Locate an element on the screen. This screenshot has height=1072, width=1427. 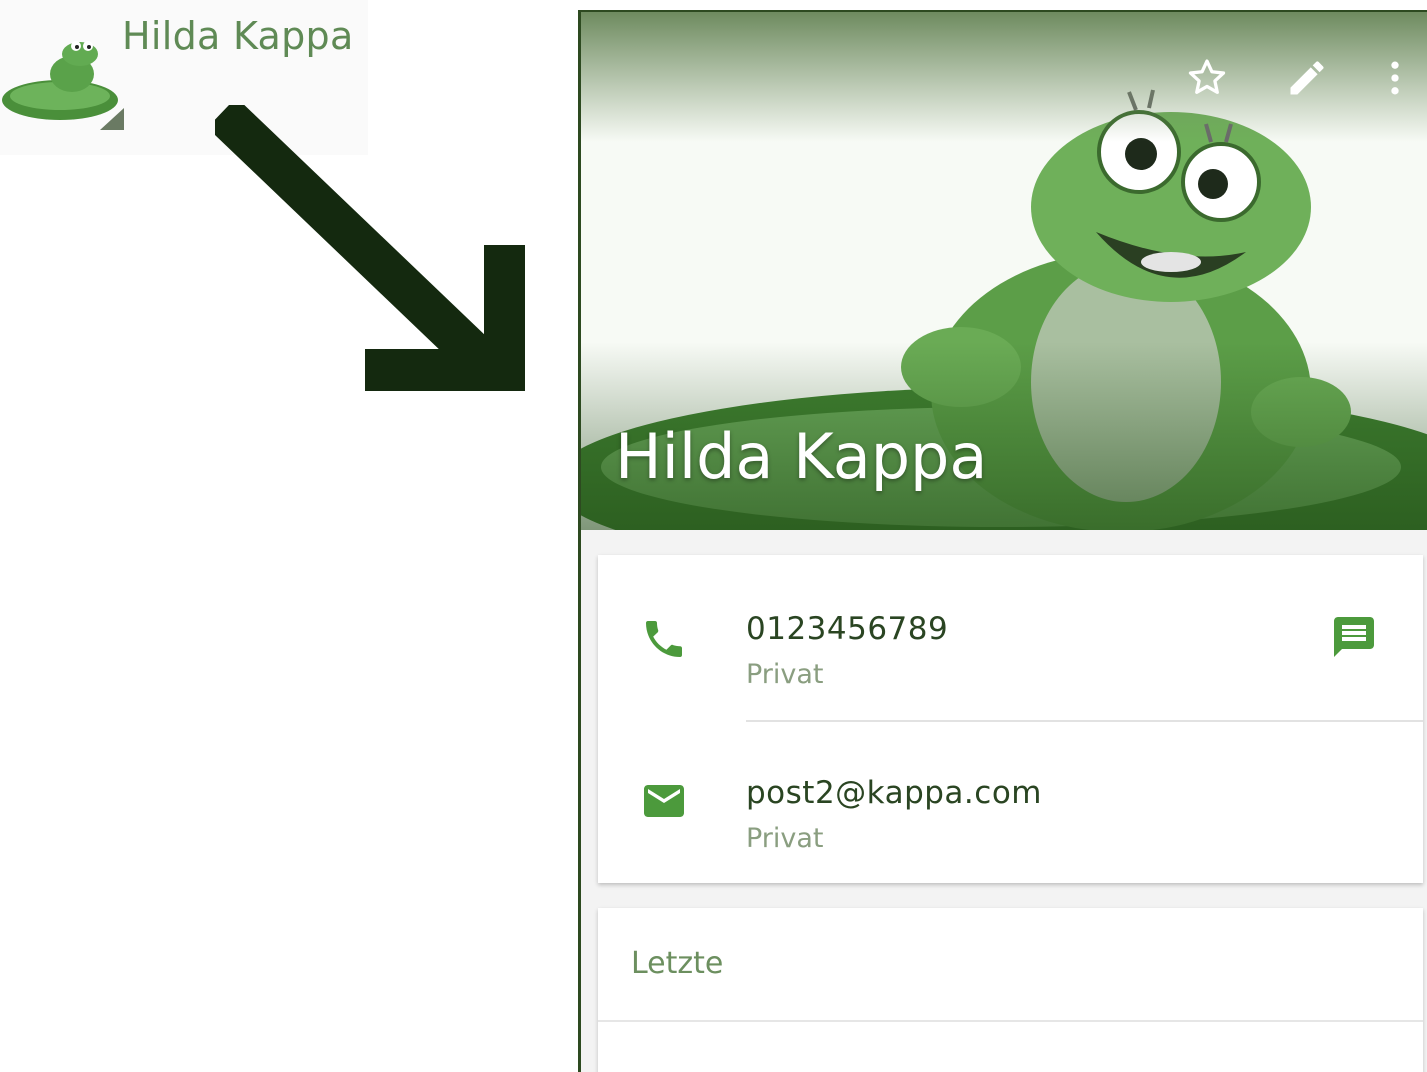
phone-number: 0123456789 is located at coordinates (847, 629).